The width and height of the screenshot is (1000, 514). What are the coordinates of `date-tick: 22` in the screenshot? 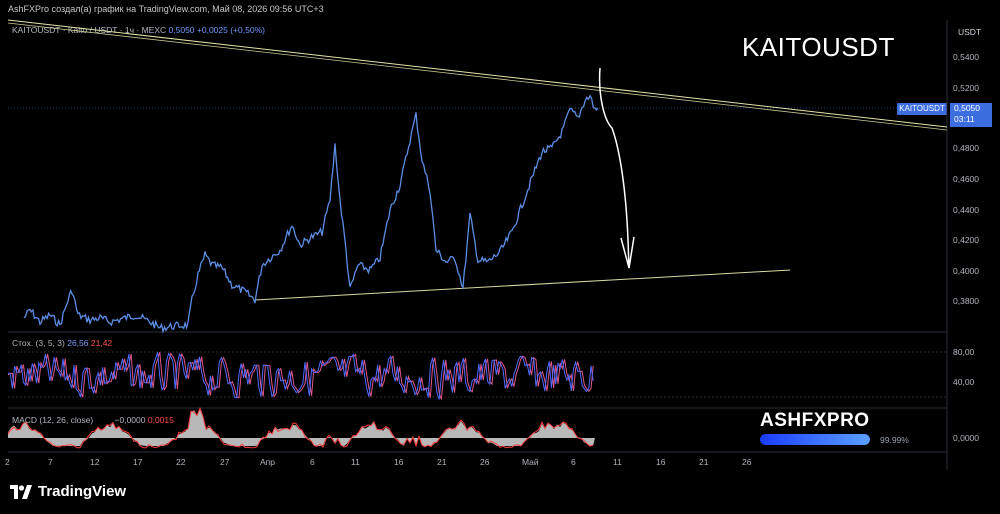 It's located at (181, 462).